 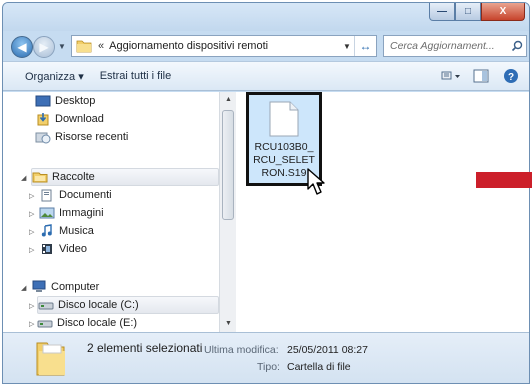 What do you see at coordinates (228, 100) in the screenshot?
I see `scroll-up-icon: ▲` at bounding box center [228, 100].